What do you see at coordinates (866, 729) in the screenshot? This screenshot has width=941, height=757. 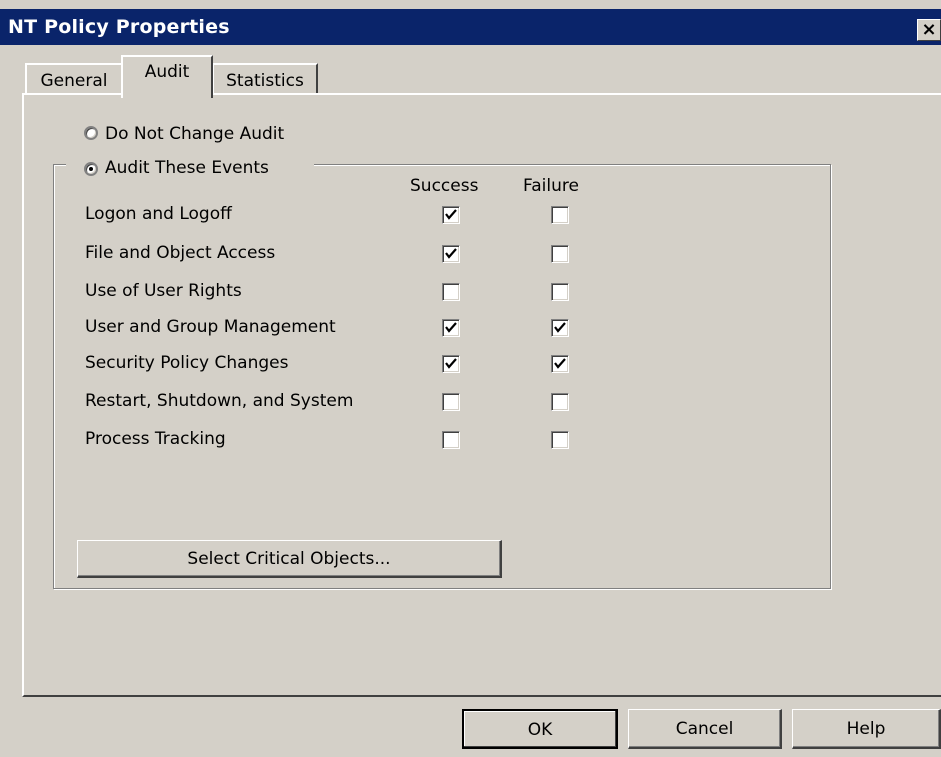 I see `help-button: Help` at bounding box center [866, 729].